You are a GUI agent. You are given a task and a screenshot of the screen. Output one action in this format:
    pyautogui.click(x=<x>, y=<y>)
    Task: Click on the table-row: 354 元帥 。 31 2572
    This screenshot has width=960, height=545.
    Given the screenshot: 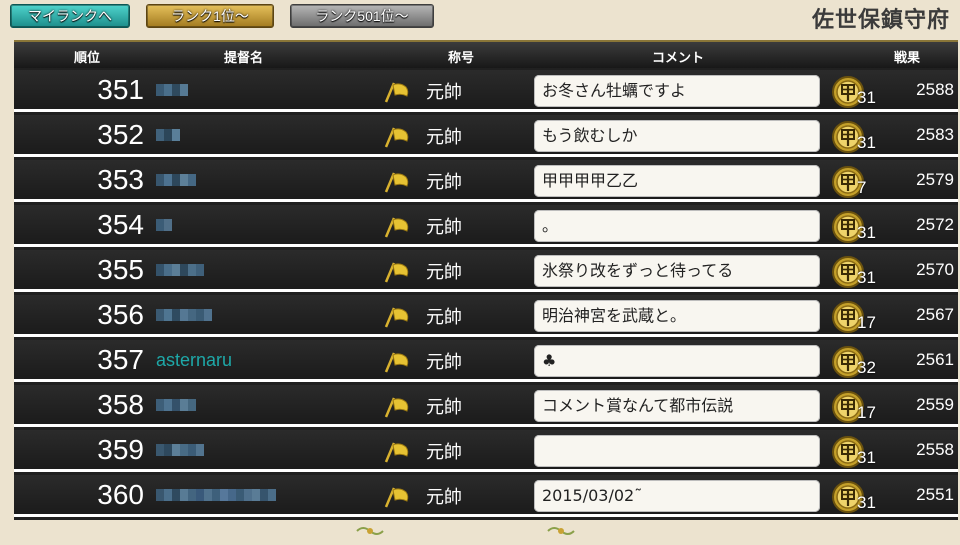 What is the action you would take?
    pyautogui.click(x=486, y=226)
    